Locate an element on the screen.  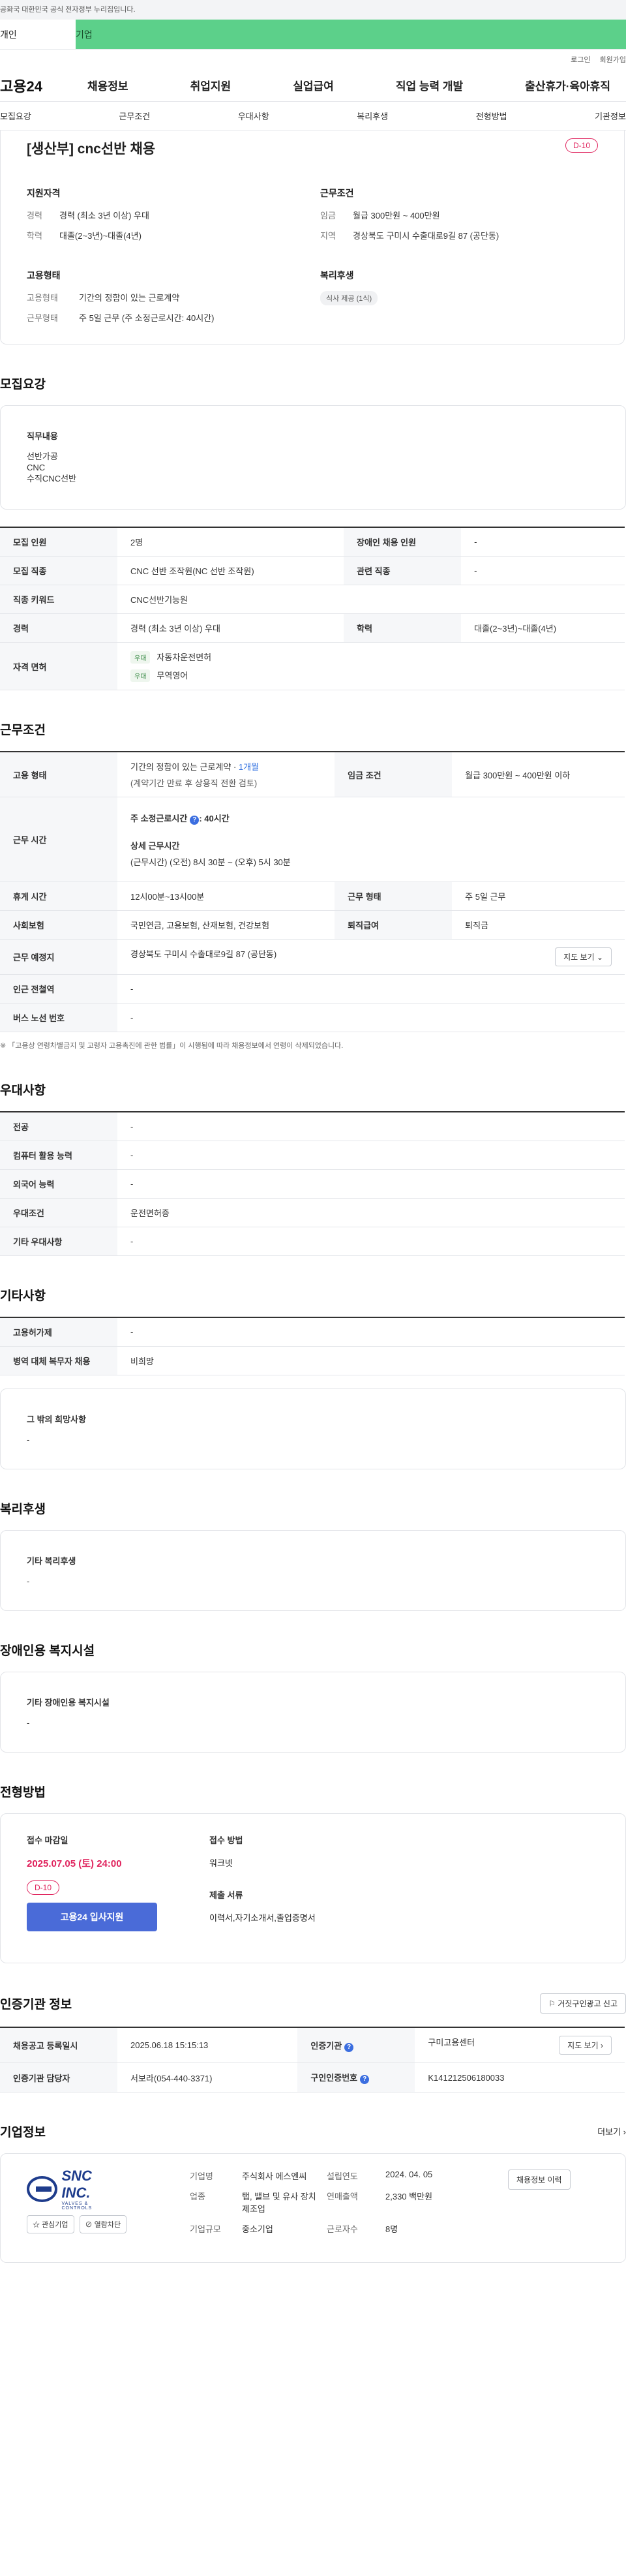
table-row: 전공 - is located at coordinates (312, 1126).